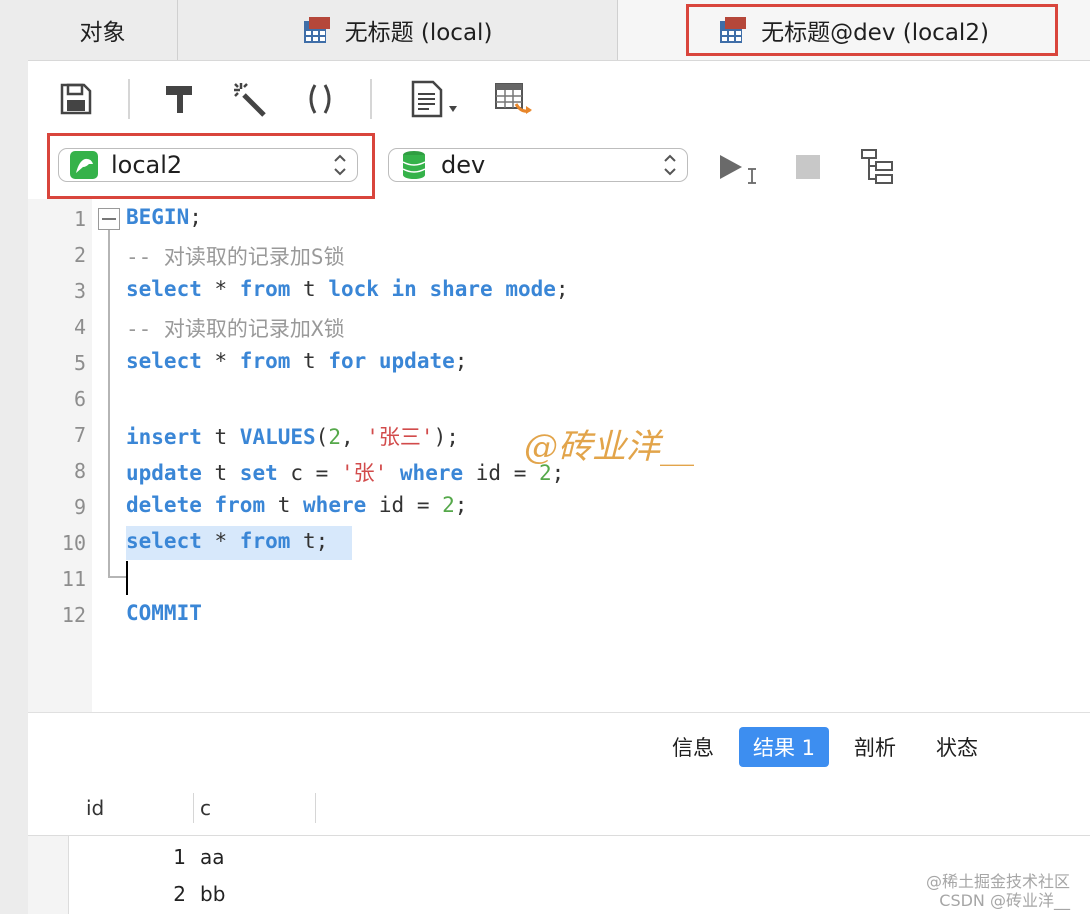 The height and width of the screenshot is (914, 1090). I want to click on database-select: dev, so click(538, 165).